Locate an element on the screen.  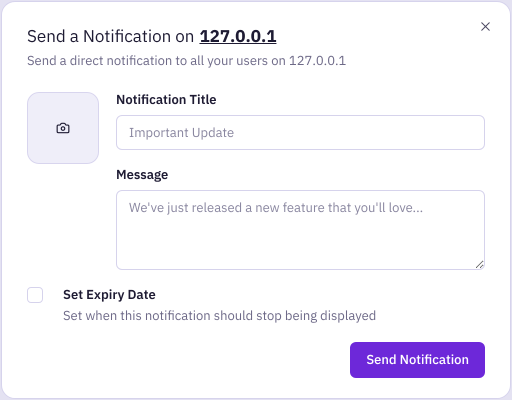
host-link: 127.0.0.1 is located at coordinates (237, 36).